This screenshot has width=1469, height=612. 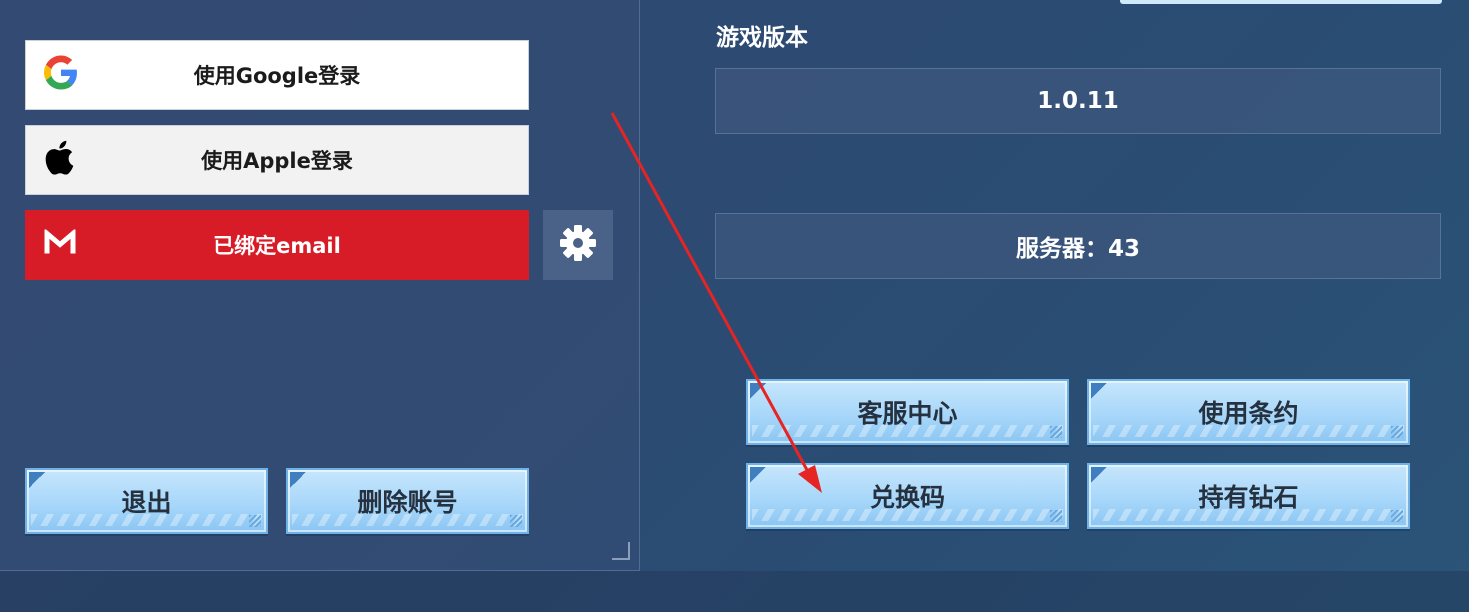 I want to click on terms-label: 使用条约, so click(x=1248, y=413).